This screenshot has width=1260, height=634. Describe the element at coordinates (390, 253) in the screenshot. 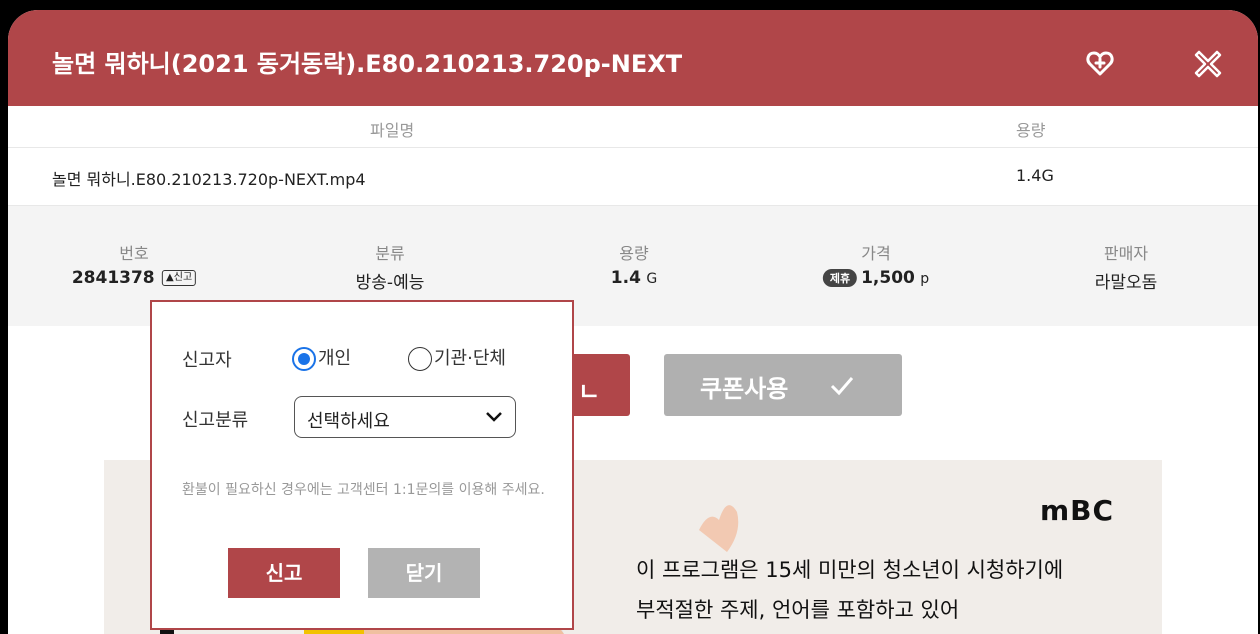

I see `category-label: 분류` at that location.